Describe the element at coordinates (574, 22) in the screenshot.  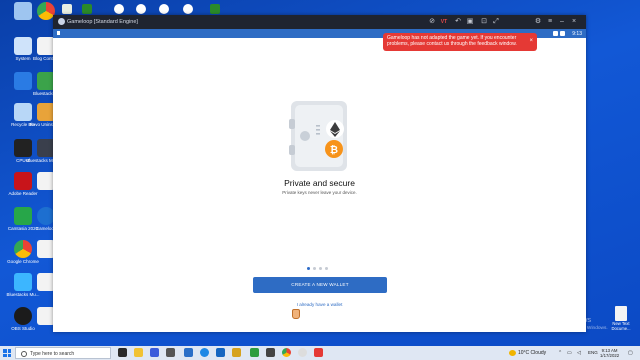
I see `close-icon: ×` at that location.